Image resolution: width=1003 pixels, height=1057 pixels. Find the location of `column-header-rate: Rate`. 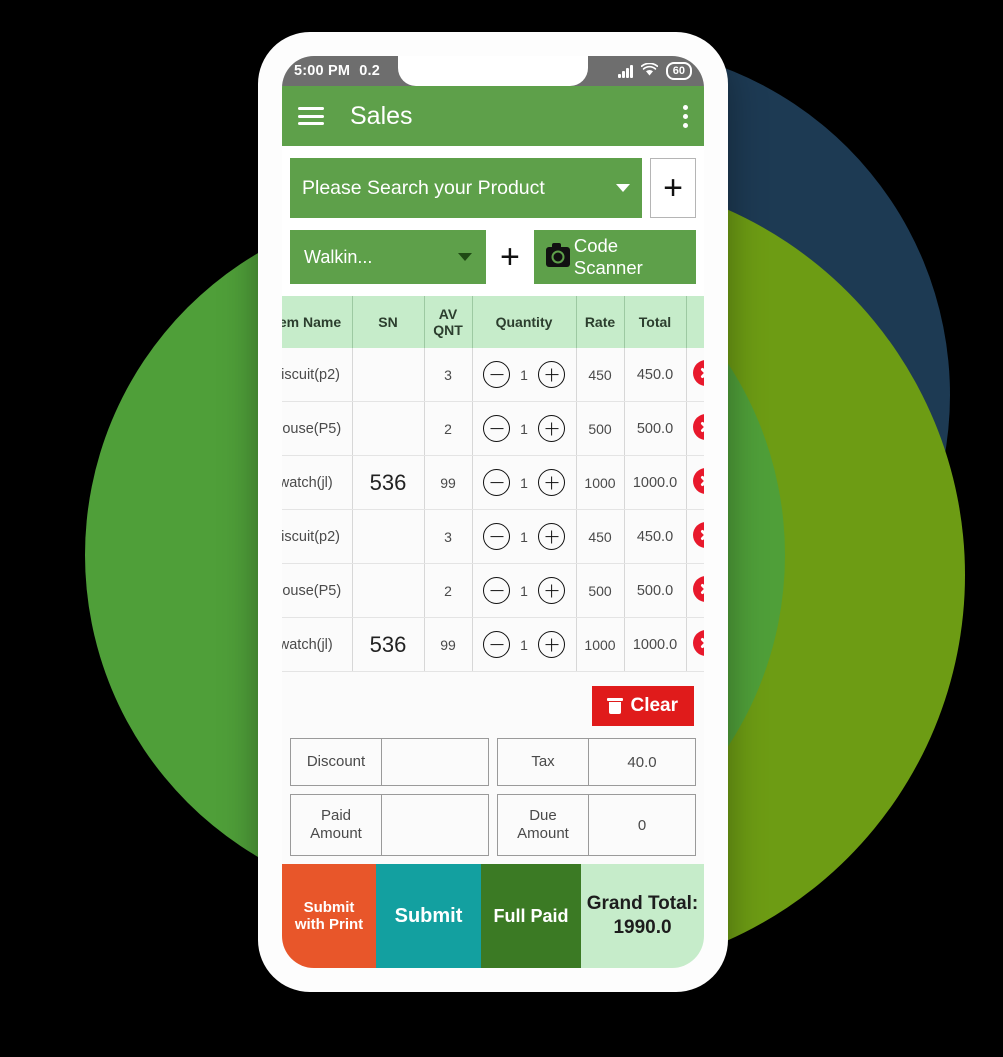

column-header-rate: Rate is located at coordinates (600, 322).